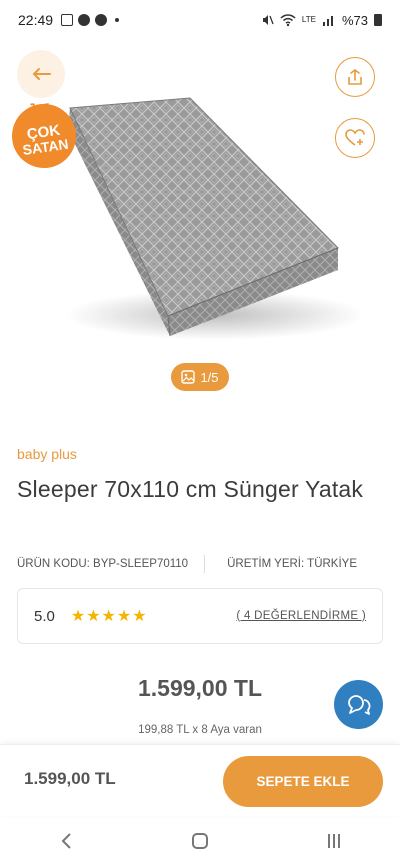 The height and width of the screenshot is (866, 400). I want to click on brand-link: baby plus, so click(47, 454).